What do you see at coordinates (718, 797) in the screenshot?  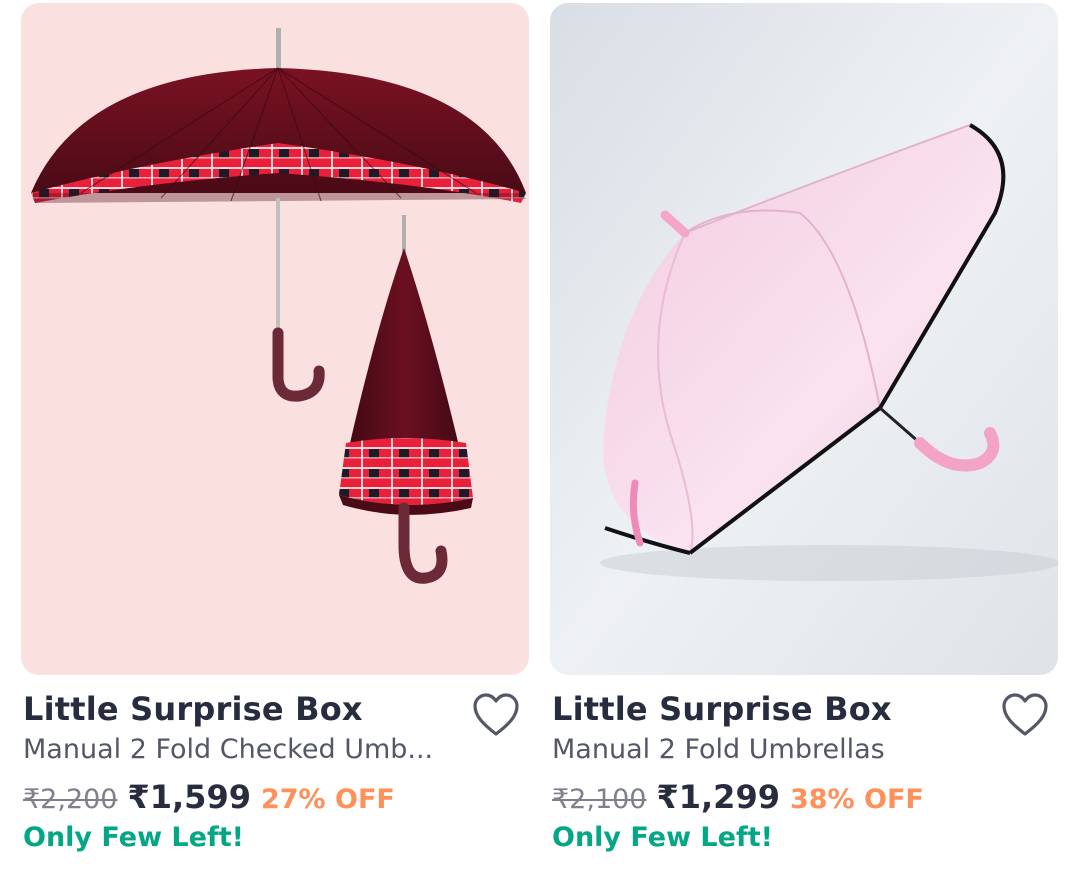 I see `product-price: ₹1,299` at bounding box center [718, 797].